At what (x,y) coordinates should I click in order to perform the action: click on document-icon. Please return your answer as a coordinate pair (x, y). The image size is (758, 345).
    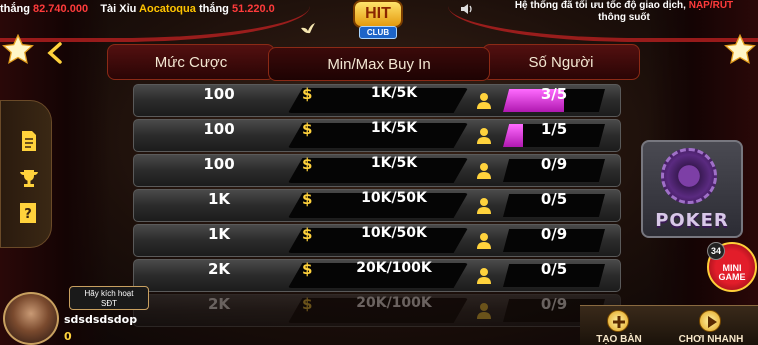
    Looking at the image, I should click on (29, 141).